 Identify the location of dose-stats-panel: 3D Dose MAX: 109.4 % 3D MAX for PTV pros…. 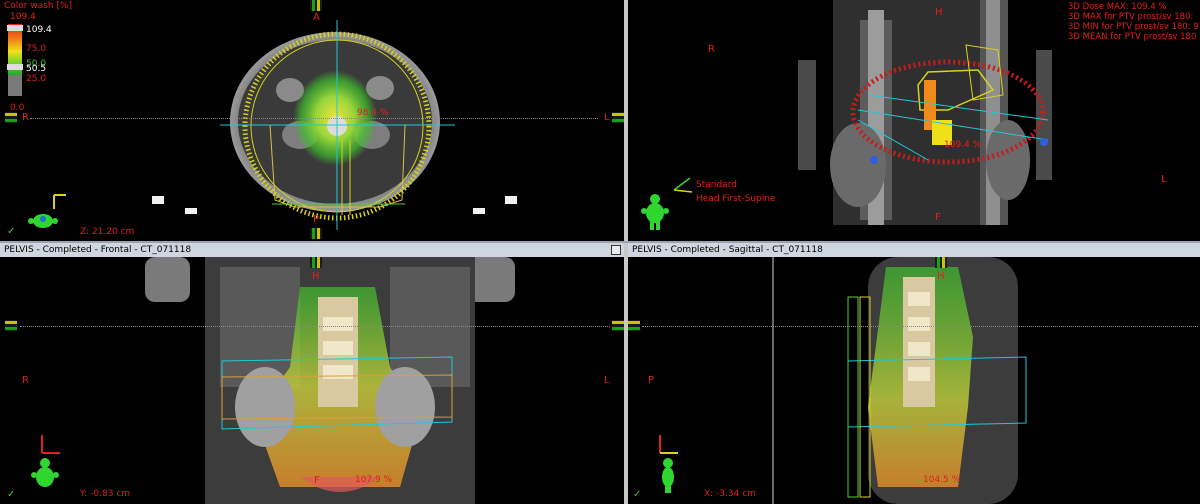
(1134, 22).